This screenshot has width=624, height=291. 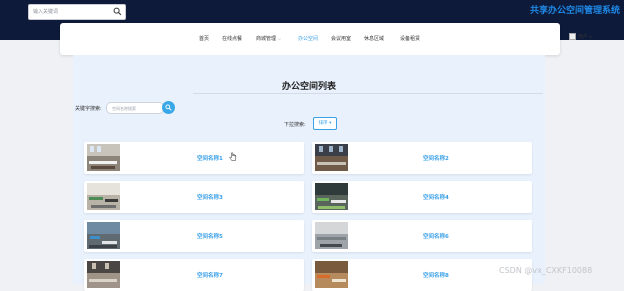 What do you see at coordinates (237, 275) in the screenshot?
I see `space-name: 空间名称7` at bounding box center [237, 275].